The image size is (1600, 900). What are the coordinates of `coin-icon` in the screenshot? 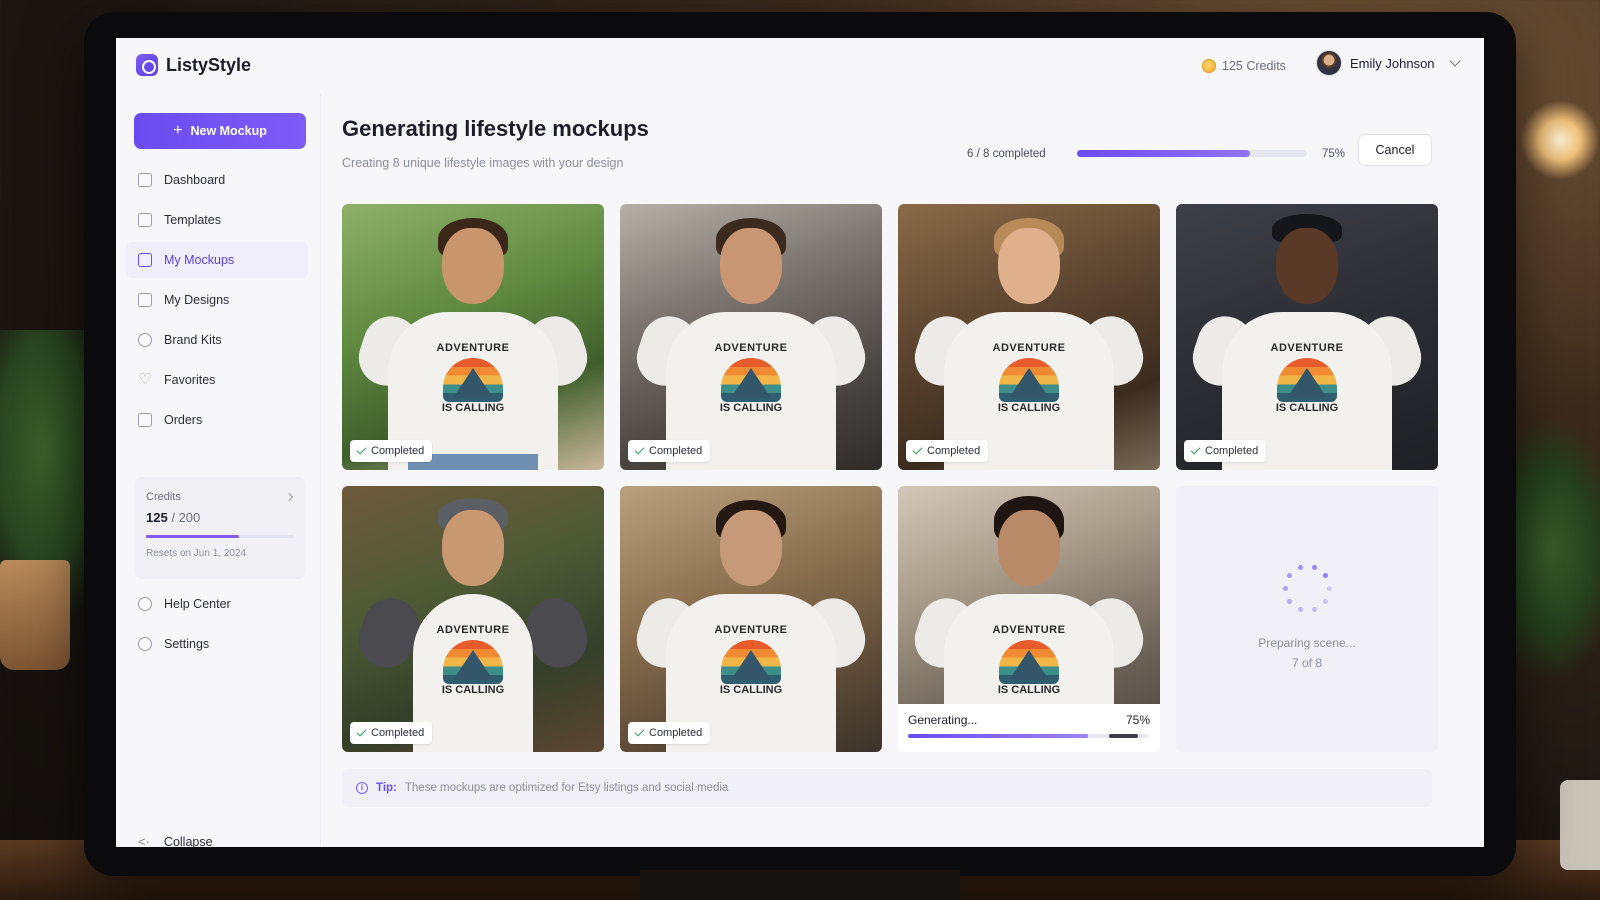 It's located at (1209, 66).